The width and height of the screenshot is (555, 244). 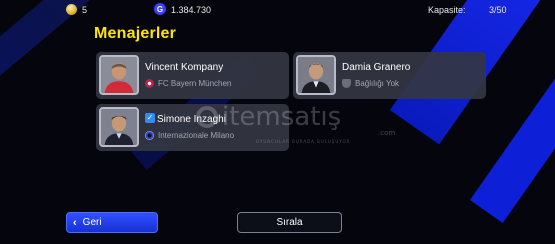 I want to click on sort-button-label: Sırala, so click(x=289, y=222).